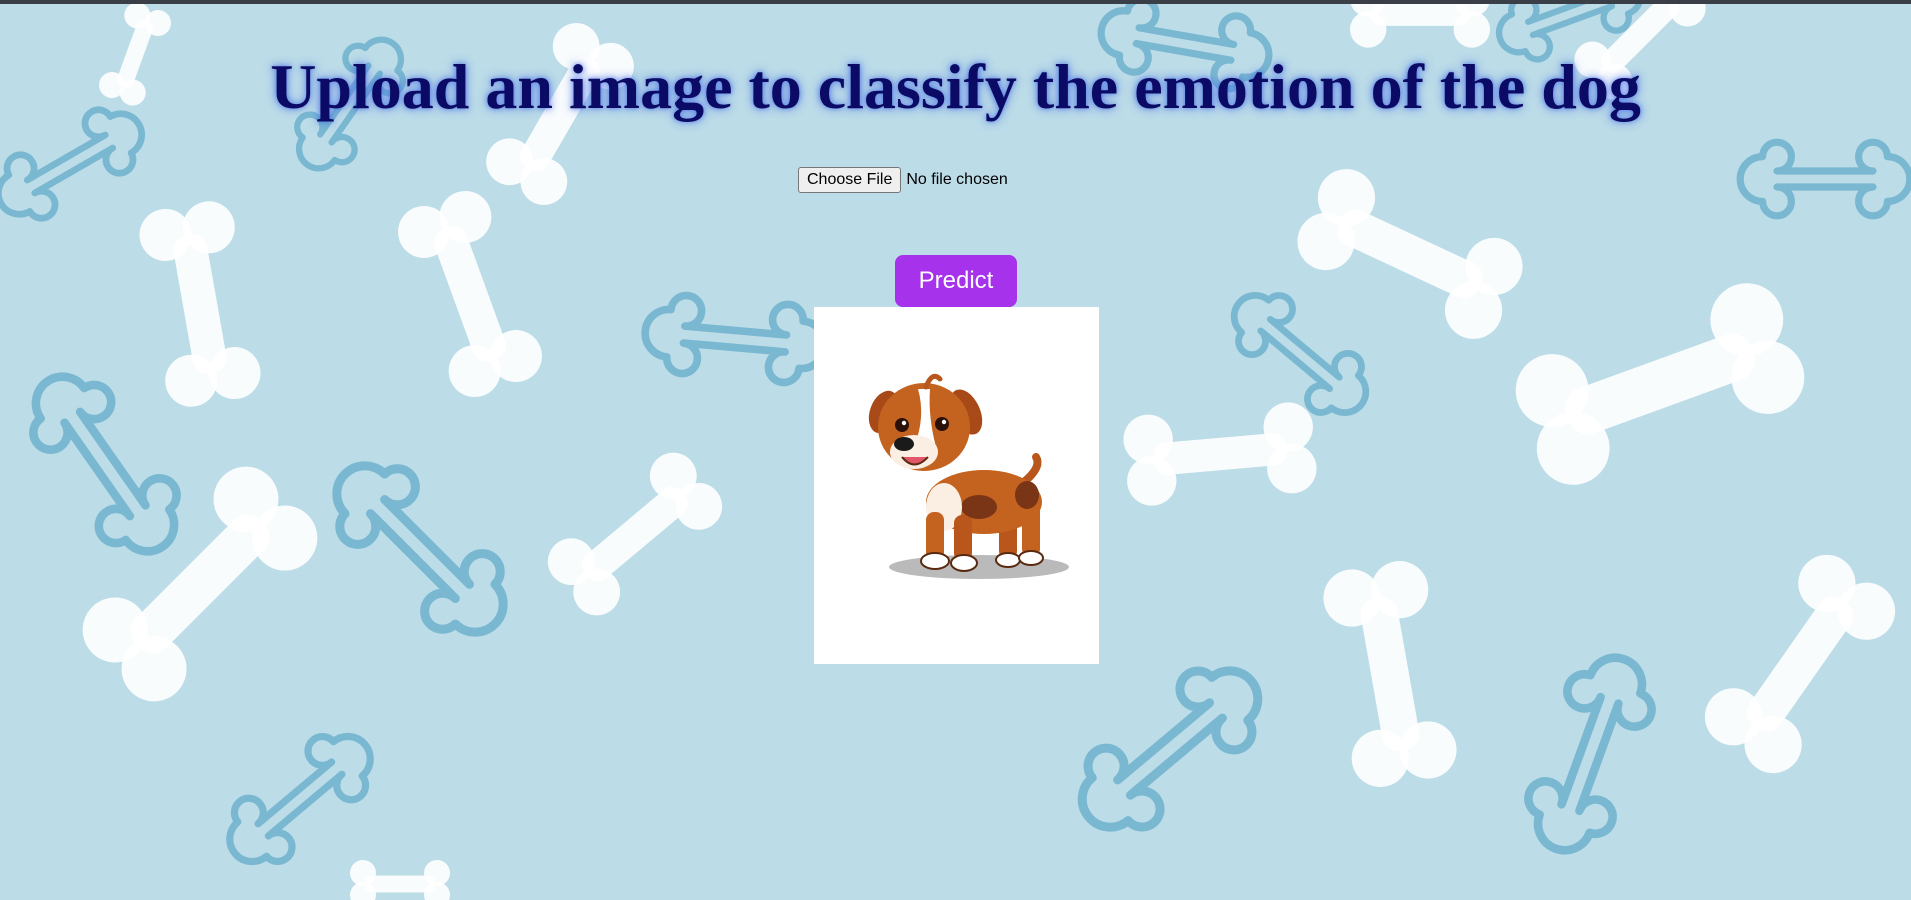  Describe the element at coordinates (956, 281) in the screenshot. I see `predict-button: Predict` at that location.